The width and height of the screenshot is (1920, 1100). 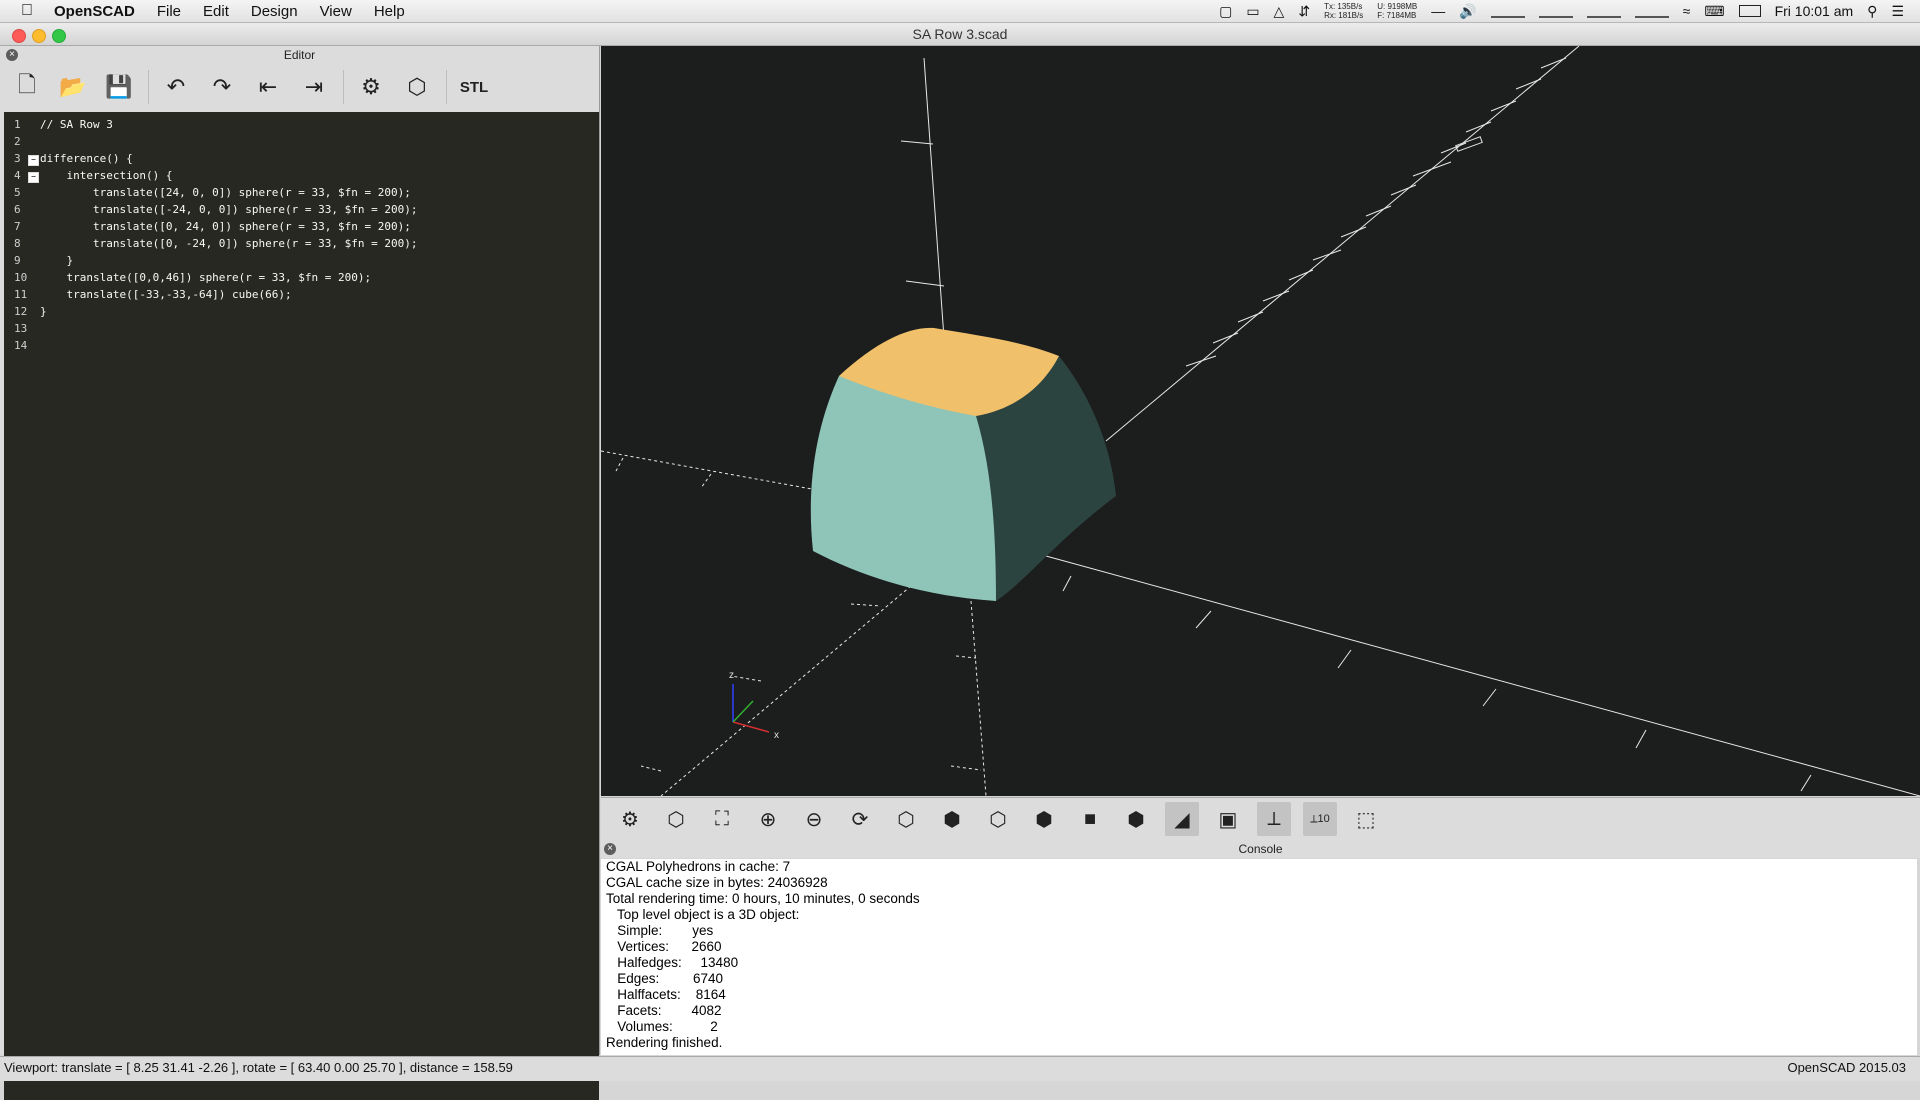 What do you see at coordinates (1814, 11) in the screenshot?
I see `clock: Fri 10:01 am` at bounding box center [1814, 11].